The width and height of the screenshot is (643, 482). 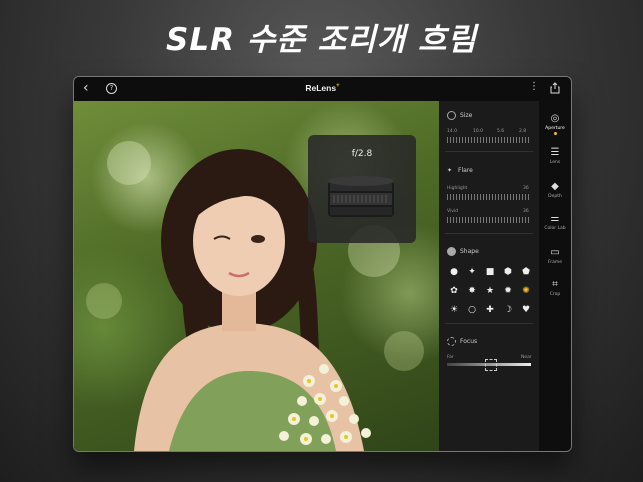 What do you see at coordinates (489, 140) in the screenshot?
I see `size-slider` at bounding box center [489, 140].